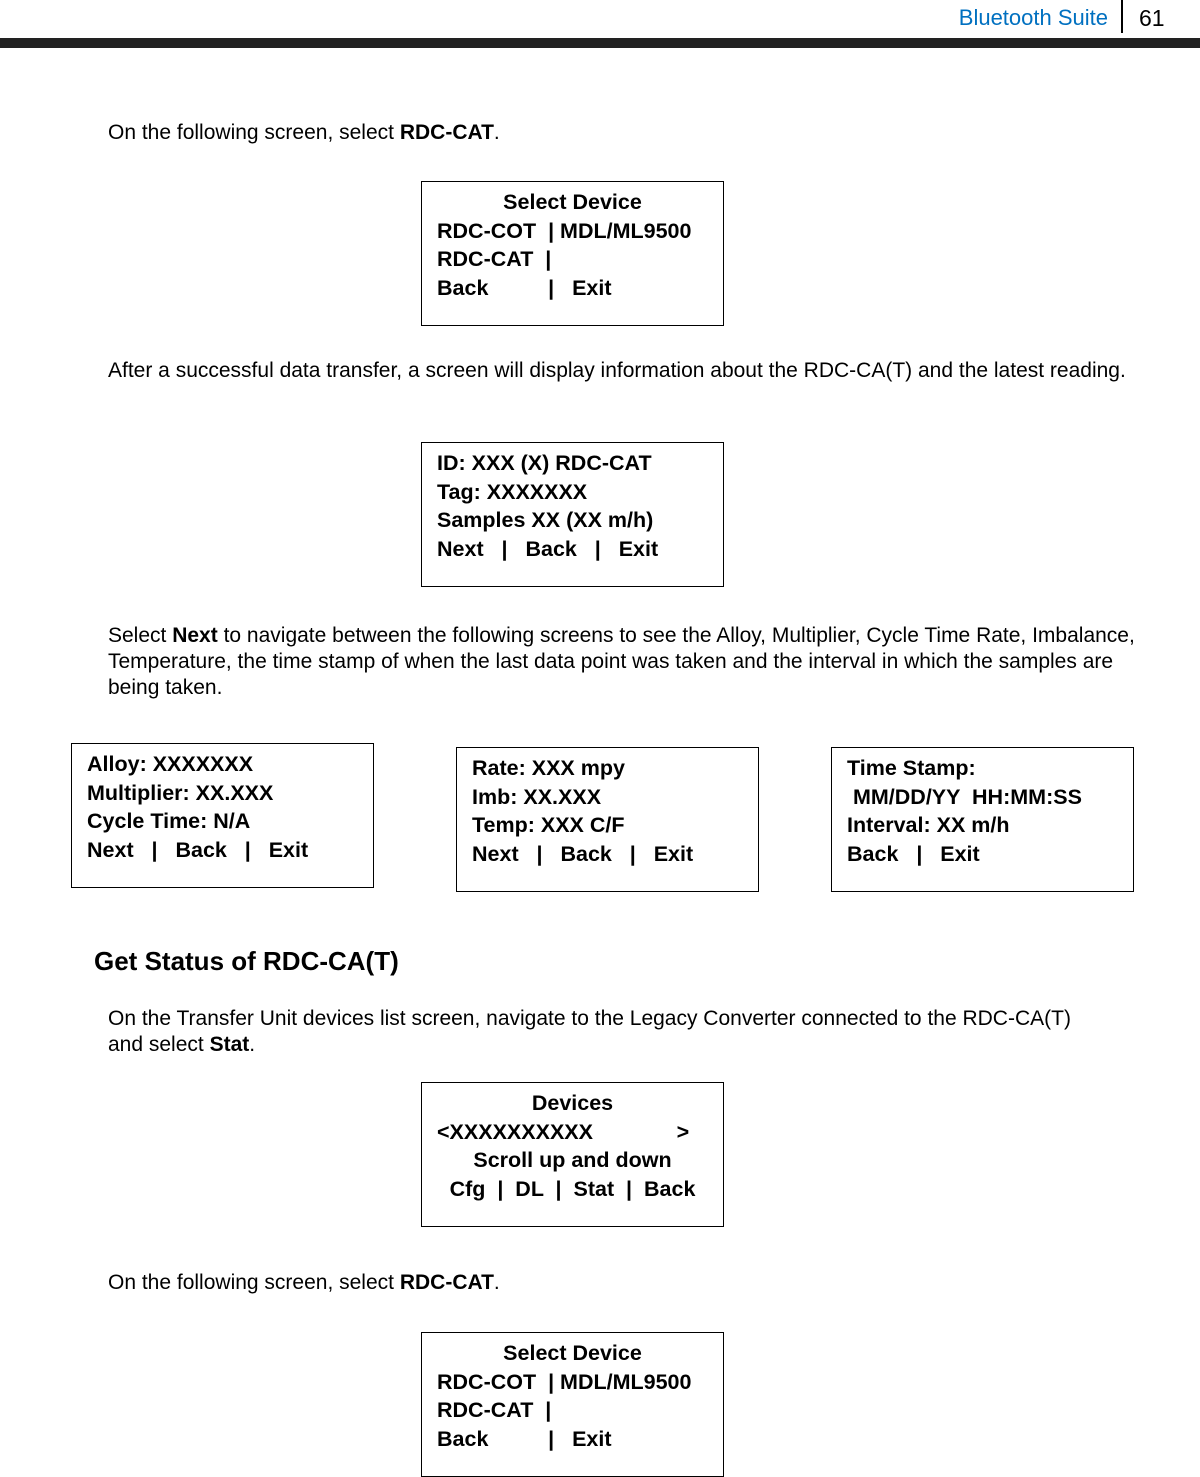 The image size is (1200, 1477). What do you see at coordinates (169, 821) in the screenshot?
I see `screen-line: Cycle Time: N/A` at bounding box center [169, 821].